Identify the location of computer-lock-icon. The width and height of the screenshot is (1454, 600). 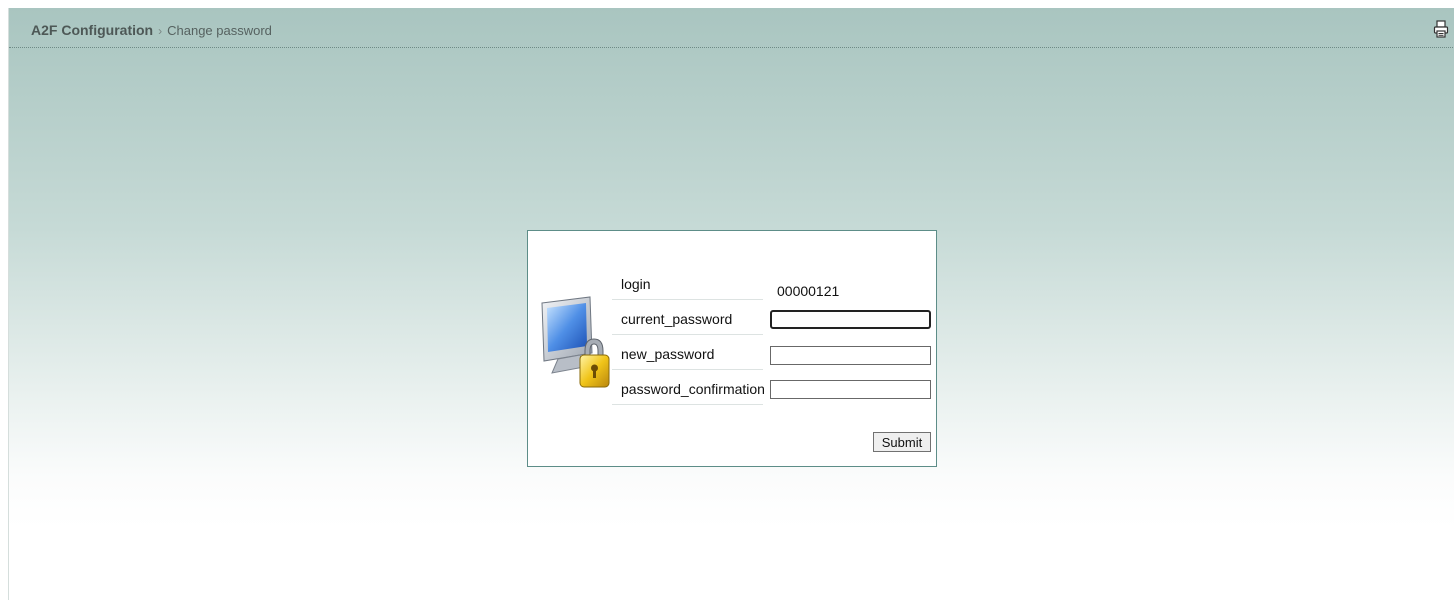
(575, 343).